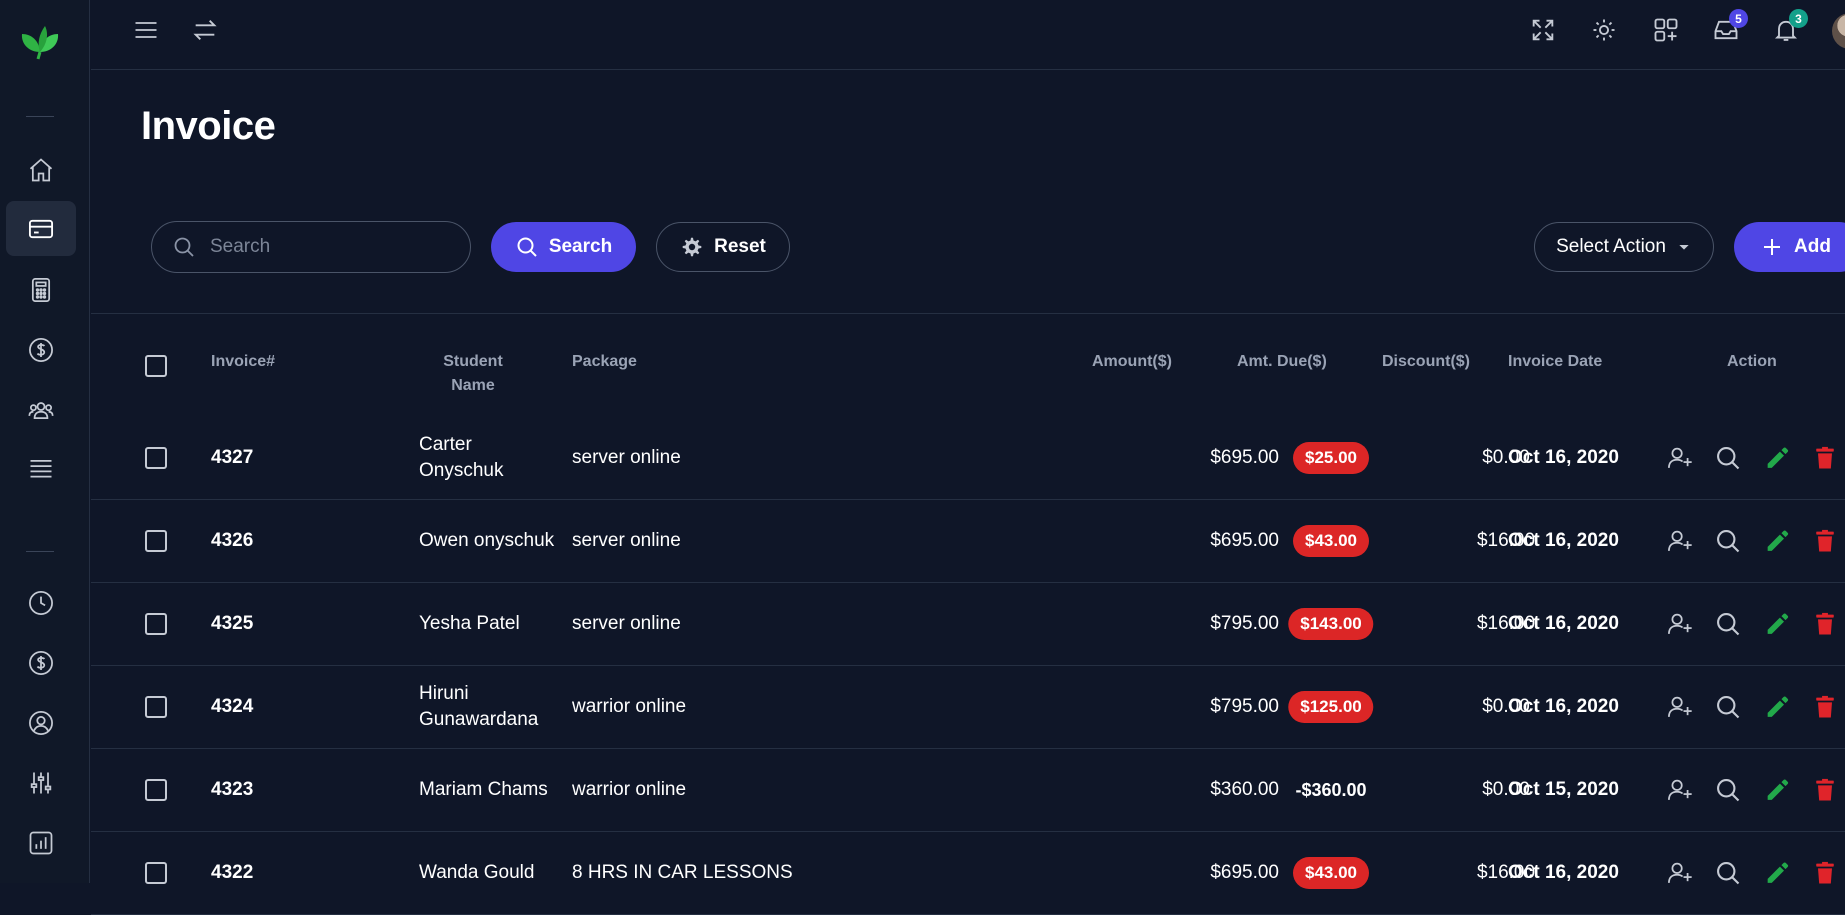  What do you see at coordinates (41, 782) in the screenshot?
I see `sidebar-item-settings` at bounding box center [41, 782].